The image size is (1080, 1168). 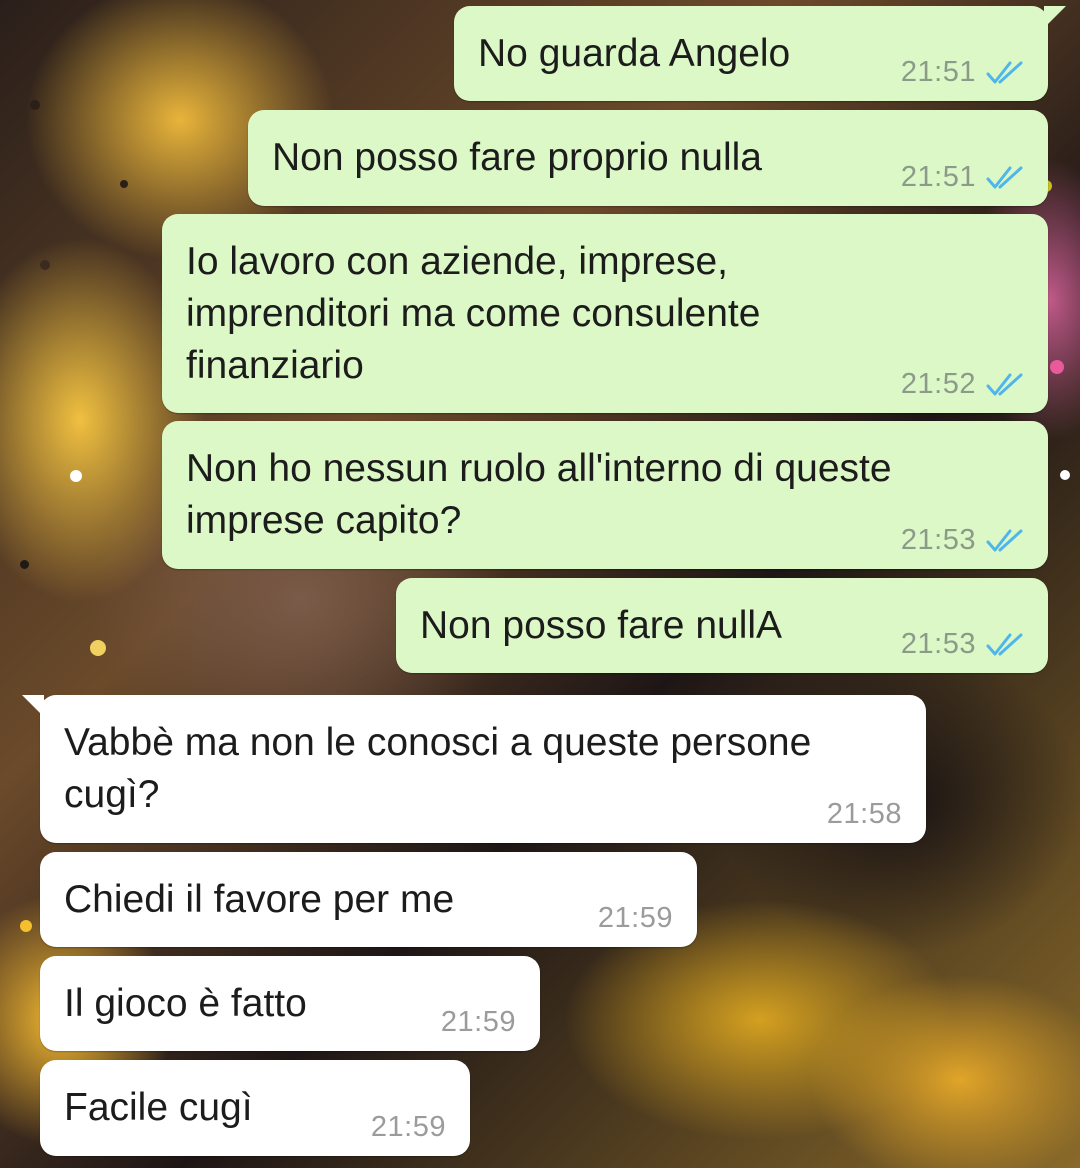 What do you see at coordinates (938, 384) in the screenshot?
I see `message-timestamp: 21:52` at bounding box center [938, 384].